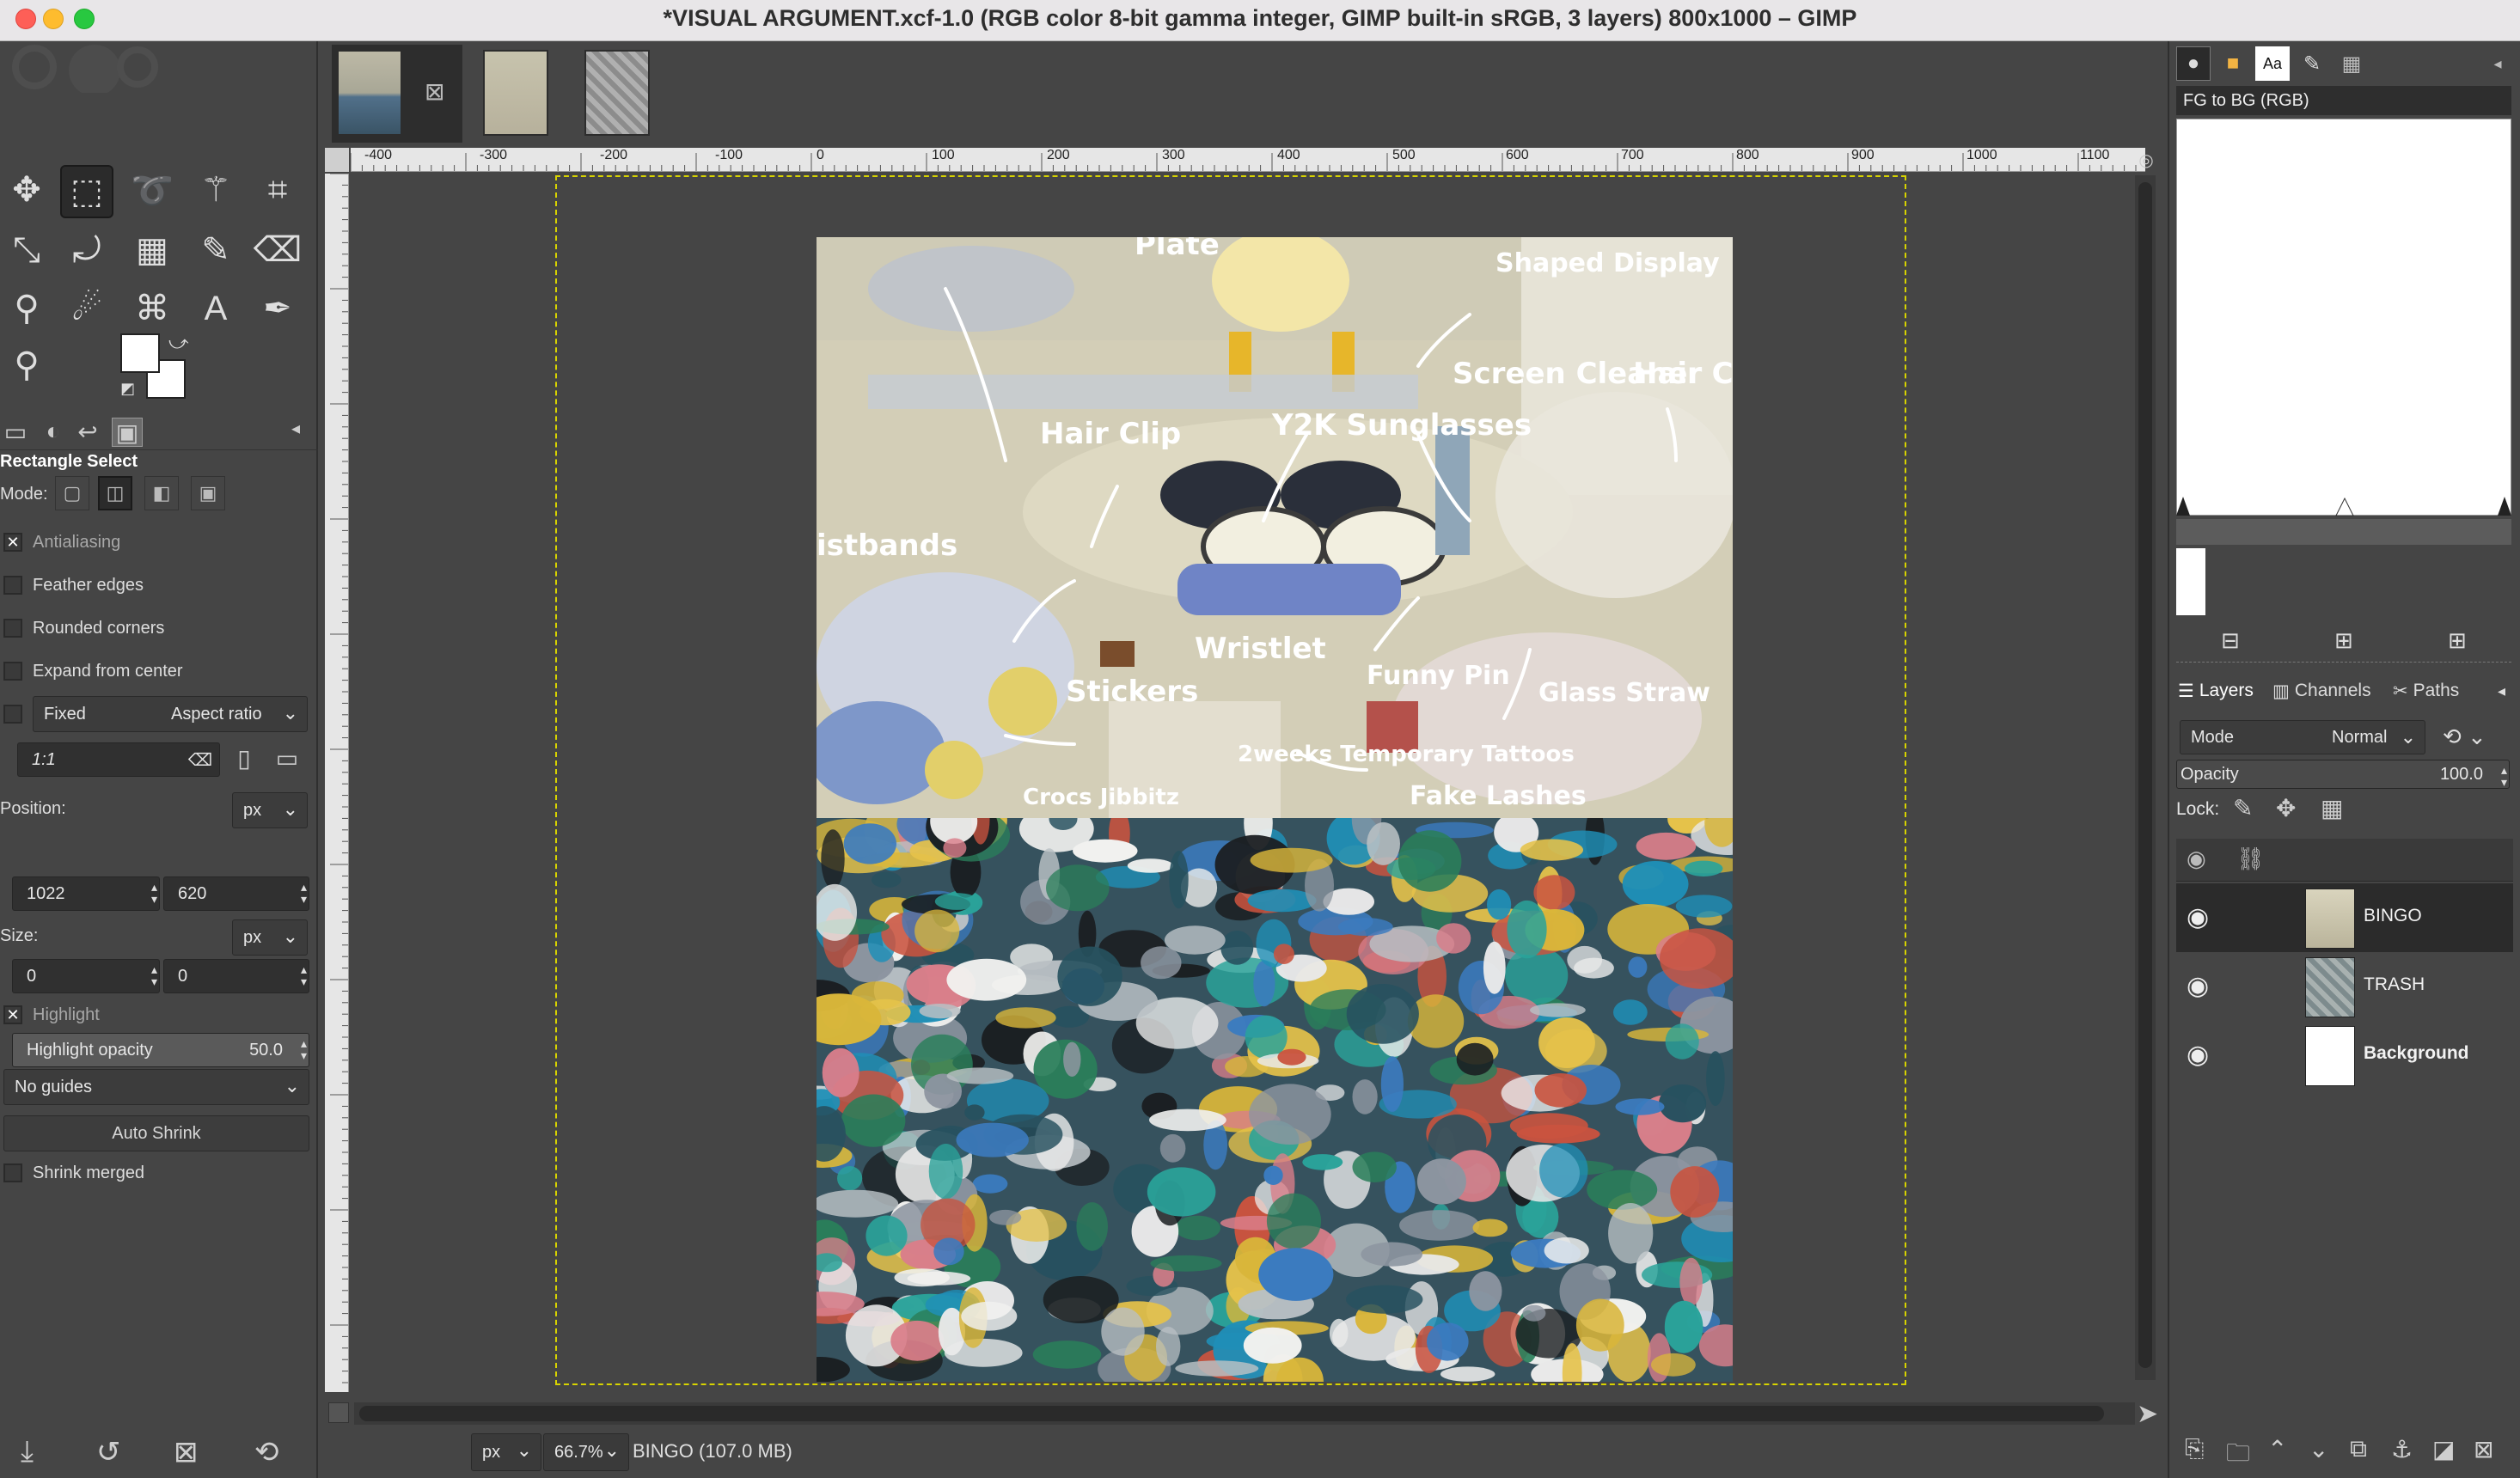 The image size is (2520, 1478). Describe the element at coordinates (119, 759) in the screenshot. I see `ratio-input: 1:1 ⌫` at that location.